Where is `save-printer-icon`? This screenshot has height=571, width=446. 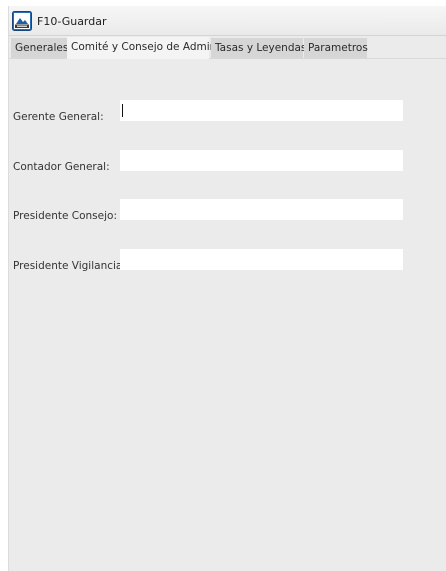 save-printer-icon is located at coordinates (22, 21).